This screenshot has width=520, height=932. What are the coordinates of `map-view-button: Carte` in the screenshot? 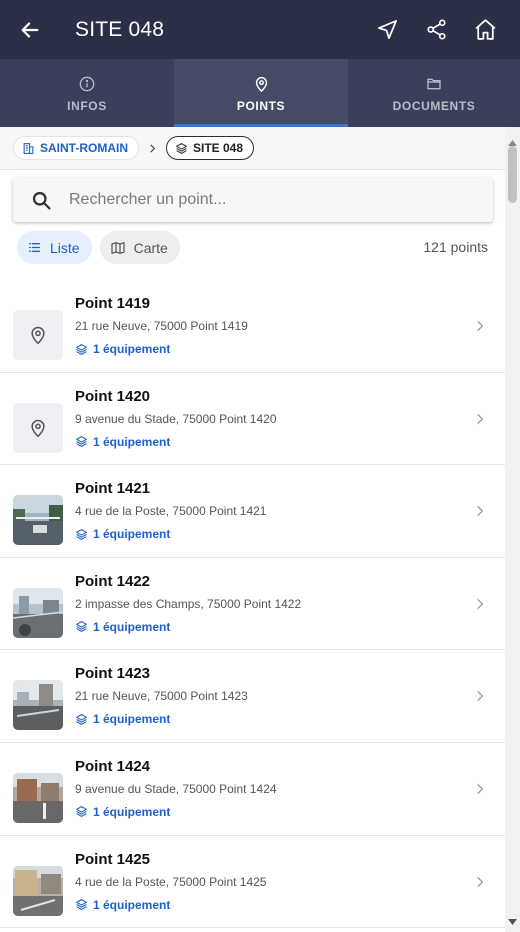 It's located at (139, 247).